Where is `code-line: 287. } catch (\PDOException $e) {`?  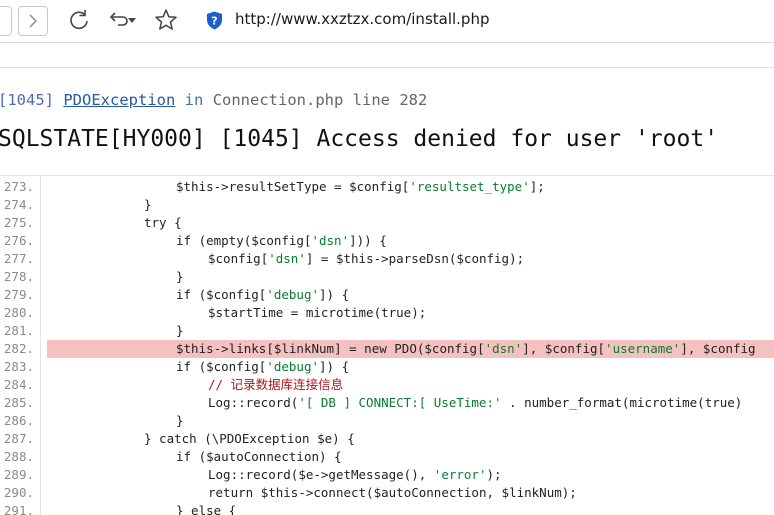
code-line: 287. } catch (\PDOException $e) { is located at coordinates (387, 439).